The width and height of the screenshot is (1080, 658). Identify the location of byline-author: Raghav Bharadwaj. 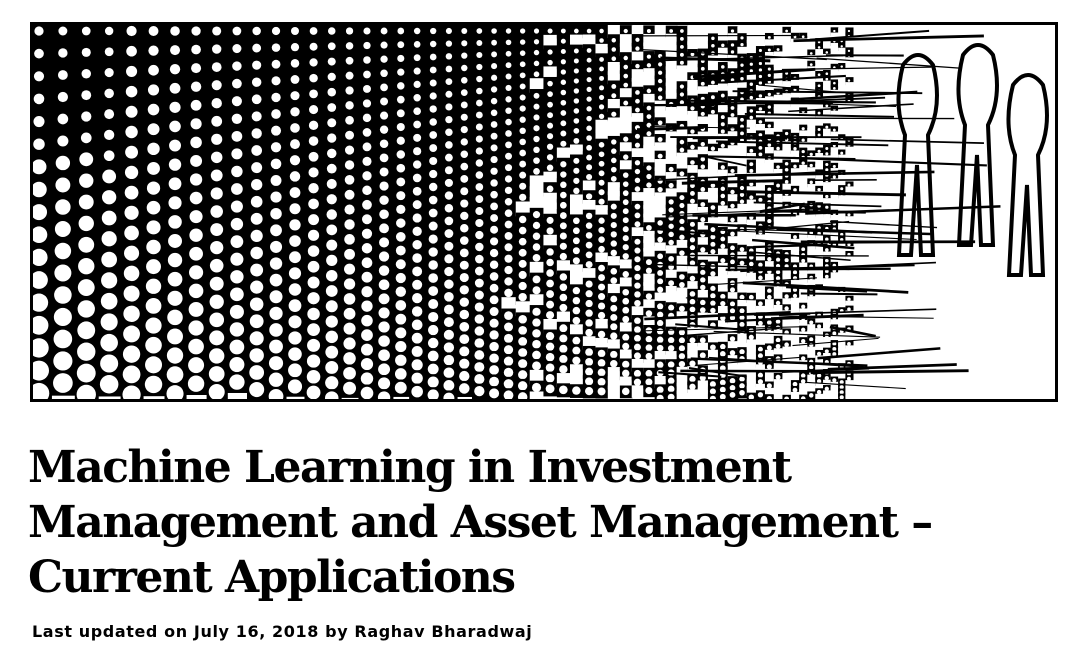
(443, 631).